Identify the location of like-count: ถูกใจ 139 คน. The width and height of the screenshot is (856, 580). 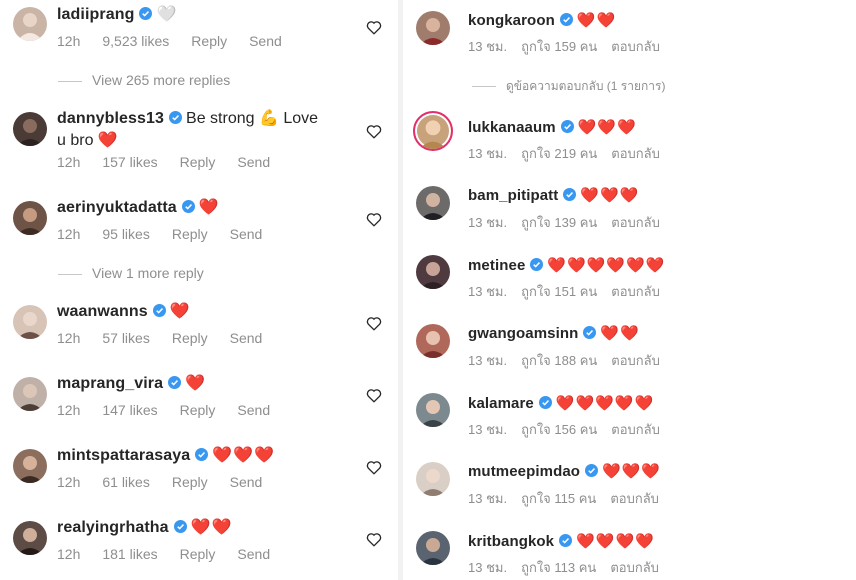
(559, 222).